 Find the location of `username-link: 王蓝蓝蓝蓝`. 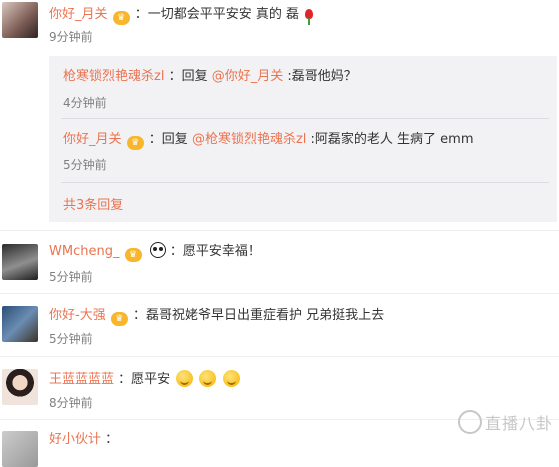

username-link: 王蓝蓝蓝蓝 is located at coordinates (81, 379).